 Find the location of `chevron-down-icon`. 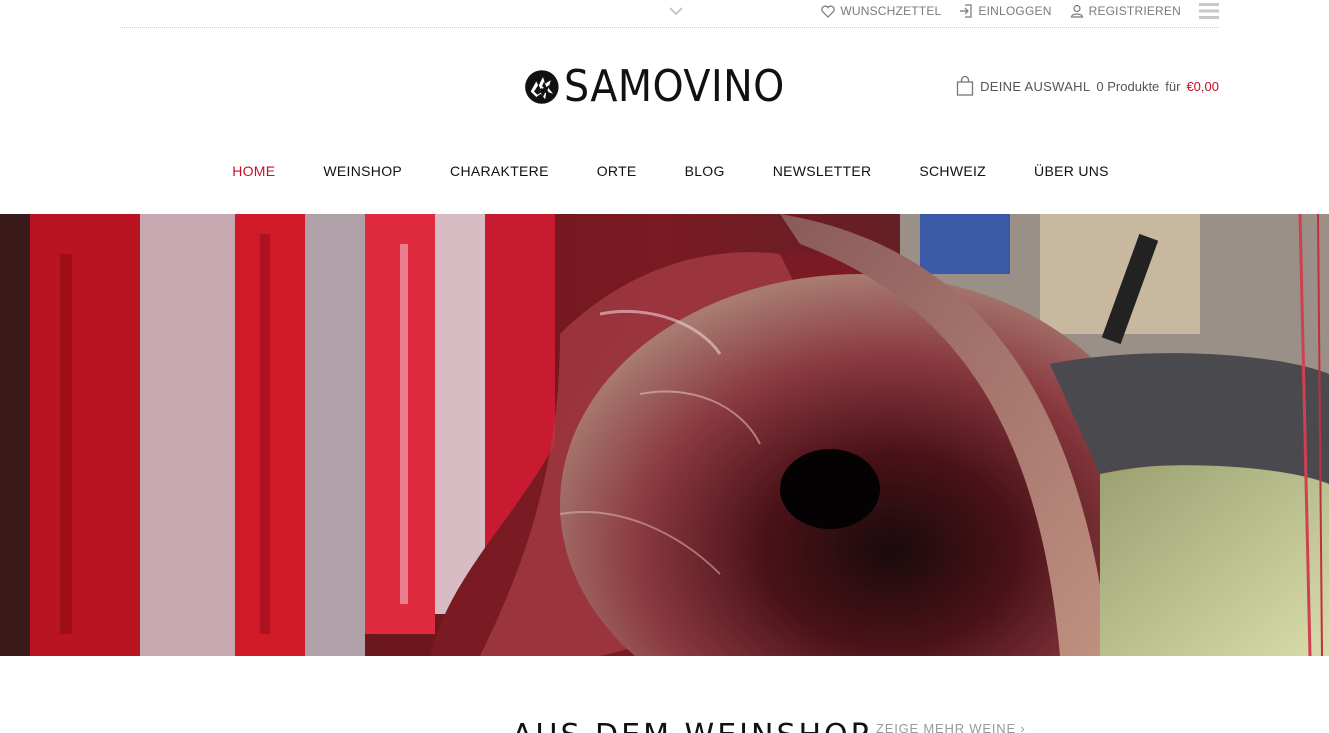

chevron-down-icon is located at coordinates (676, 11).